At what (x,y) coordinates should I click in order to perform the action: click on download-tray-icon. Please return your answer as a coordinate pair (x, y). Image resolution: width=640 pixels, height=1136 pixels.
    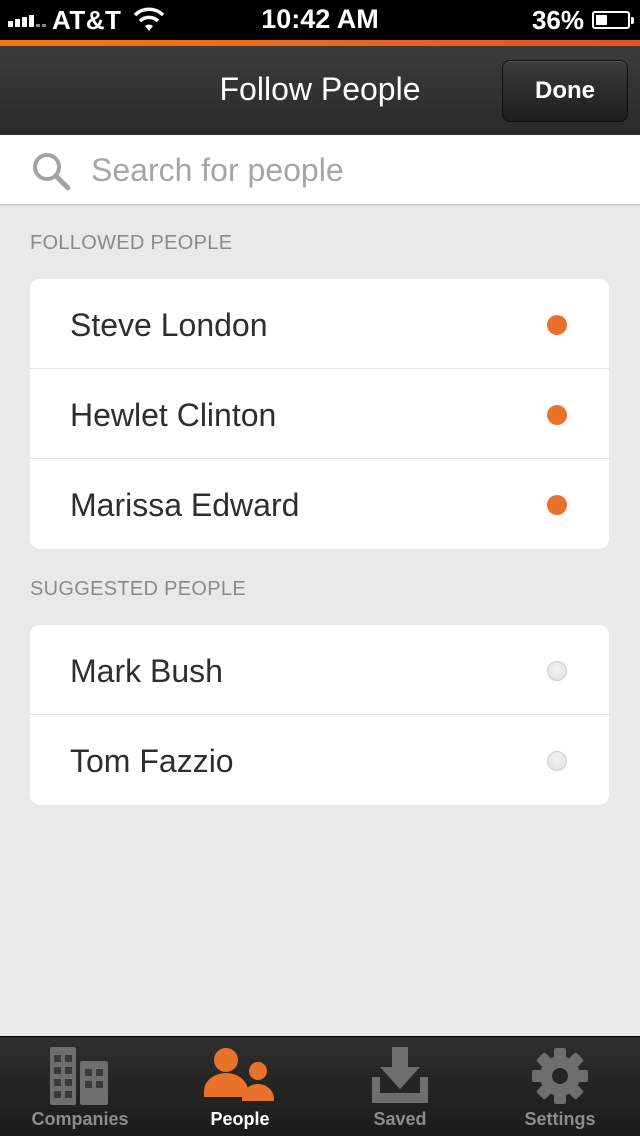
    Looking at the image, I should click on (400, 1075).